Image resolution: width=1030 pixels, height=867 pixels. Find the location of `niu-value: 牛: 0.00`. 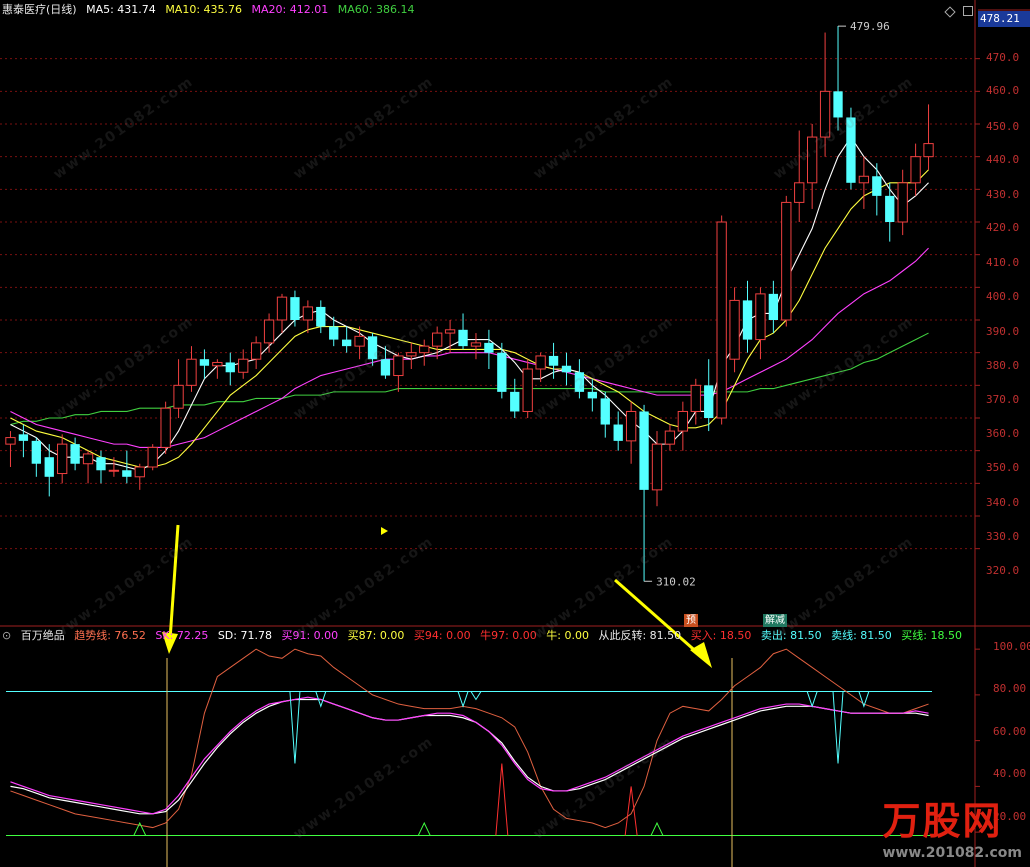

niu-value: 牛: 0.00 is located at coordinates (567, 635).